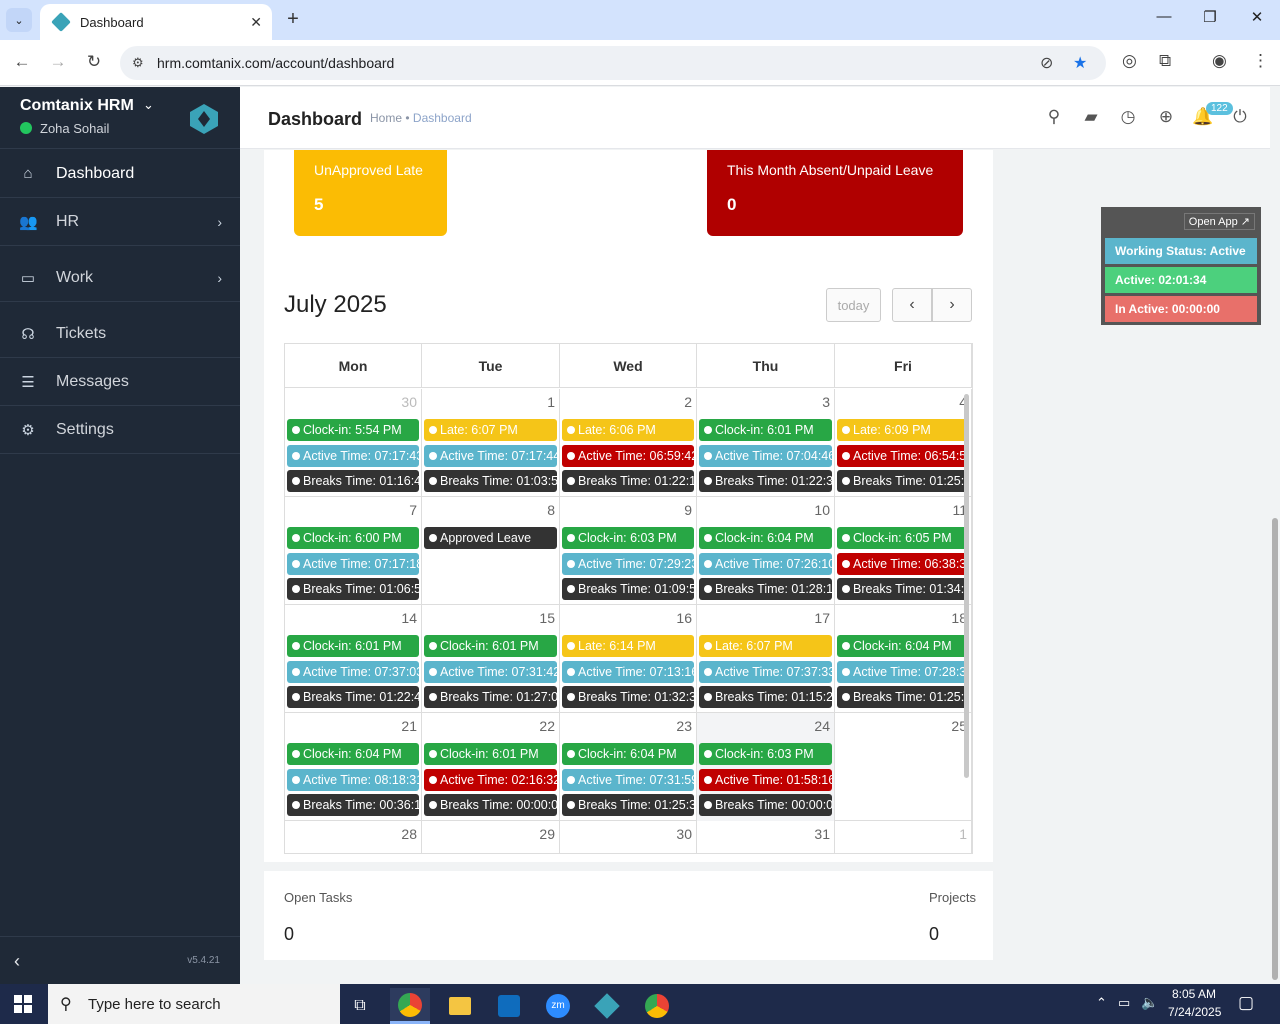  What do you see at coordinates (17, 961) in the screenshot?
I see `collapse-sidebar-icon: ‹` at bounding box center [17, 961].